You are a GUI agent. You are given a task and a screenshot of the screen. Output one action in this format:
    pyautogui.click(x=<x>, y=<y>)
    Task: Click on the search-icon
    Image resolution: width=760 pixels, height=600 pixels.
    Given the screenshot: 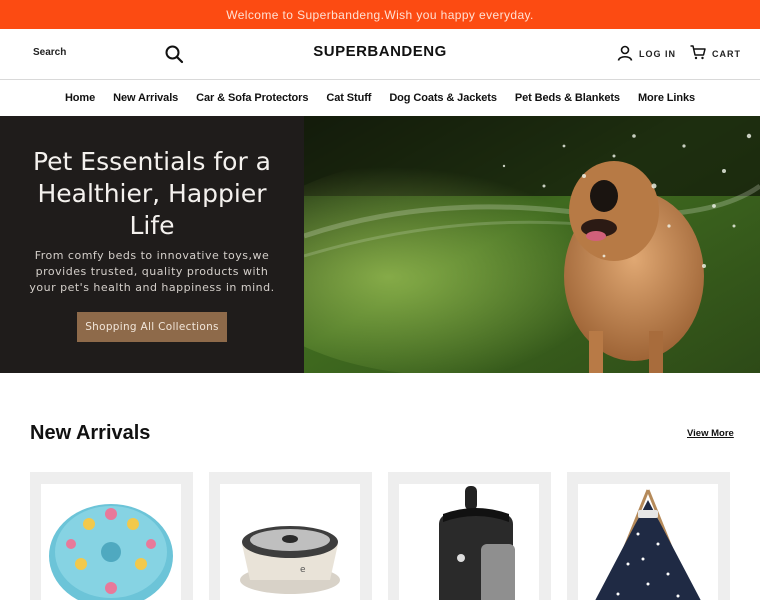 What is the action you would take?
    pyautogui.click(x=174, y=54)
    